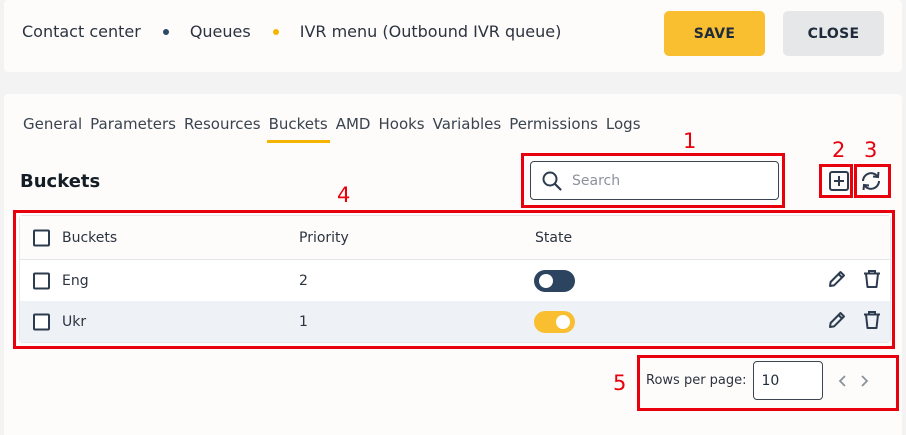  I want to click on tab-amd: AMD, so click(353, 124).